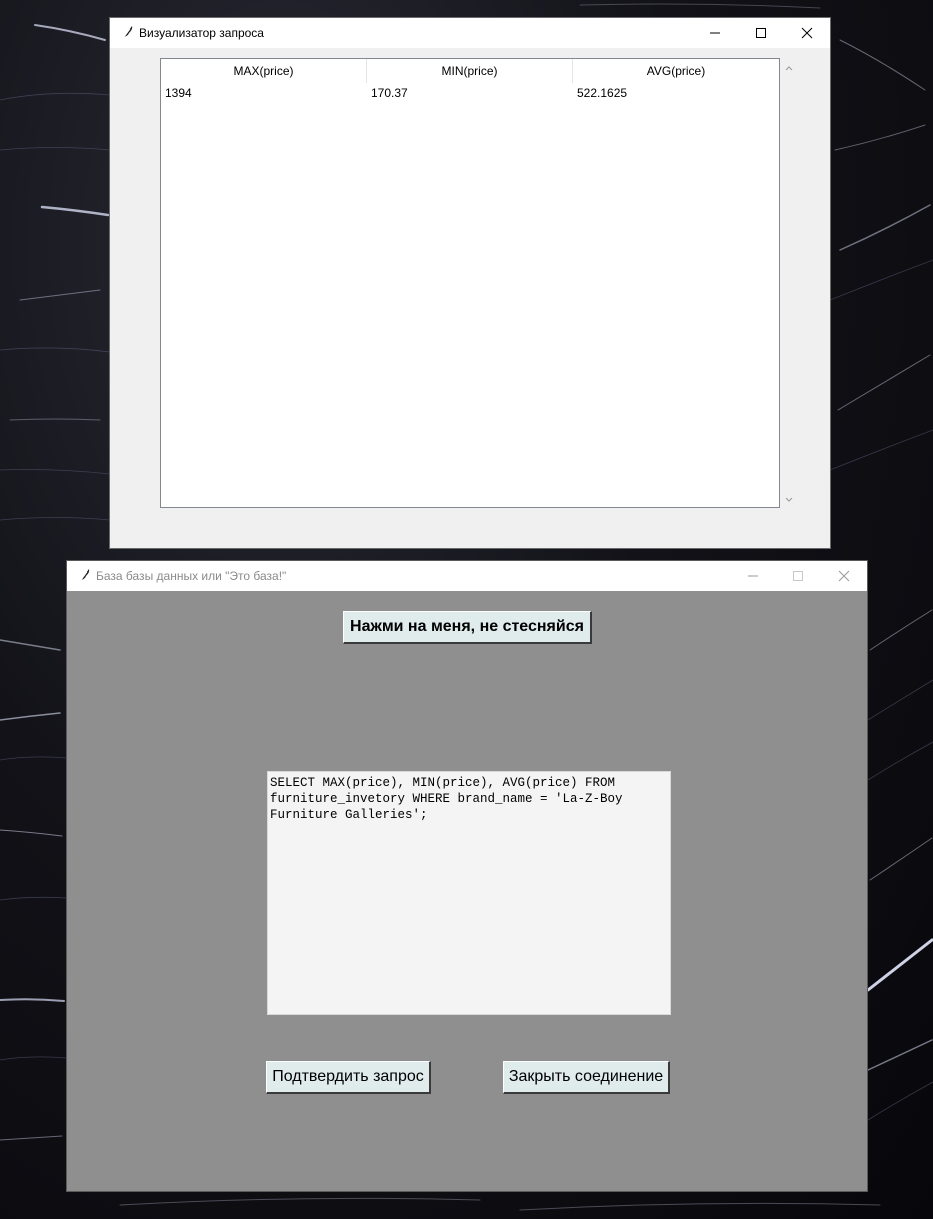 This screenshot has height=1219, width=933. I want to click on cell-avg-price: 522.1625, so click(602, 93).